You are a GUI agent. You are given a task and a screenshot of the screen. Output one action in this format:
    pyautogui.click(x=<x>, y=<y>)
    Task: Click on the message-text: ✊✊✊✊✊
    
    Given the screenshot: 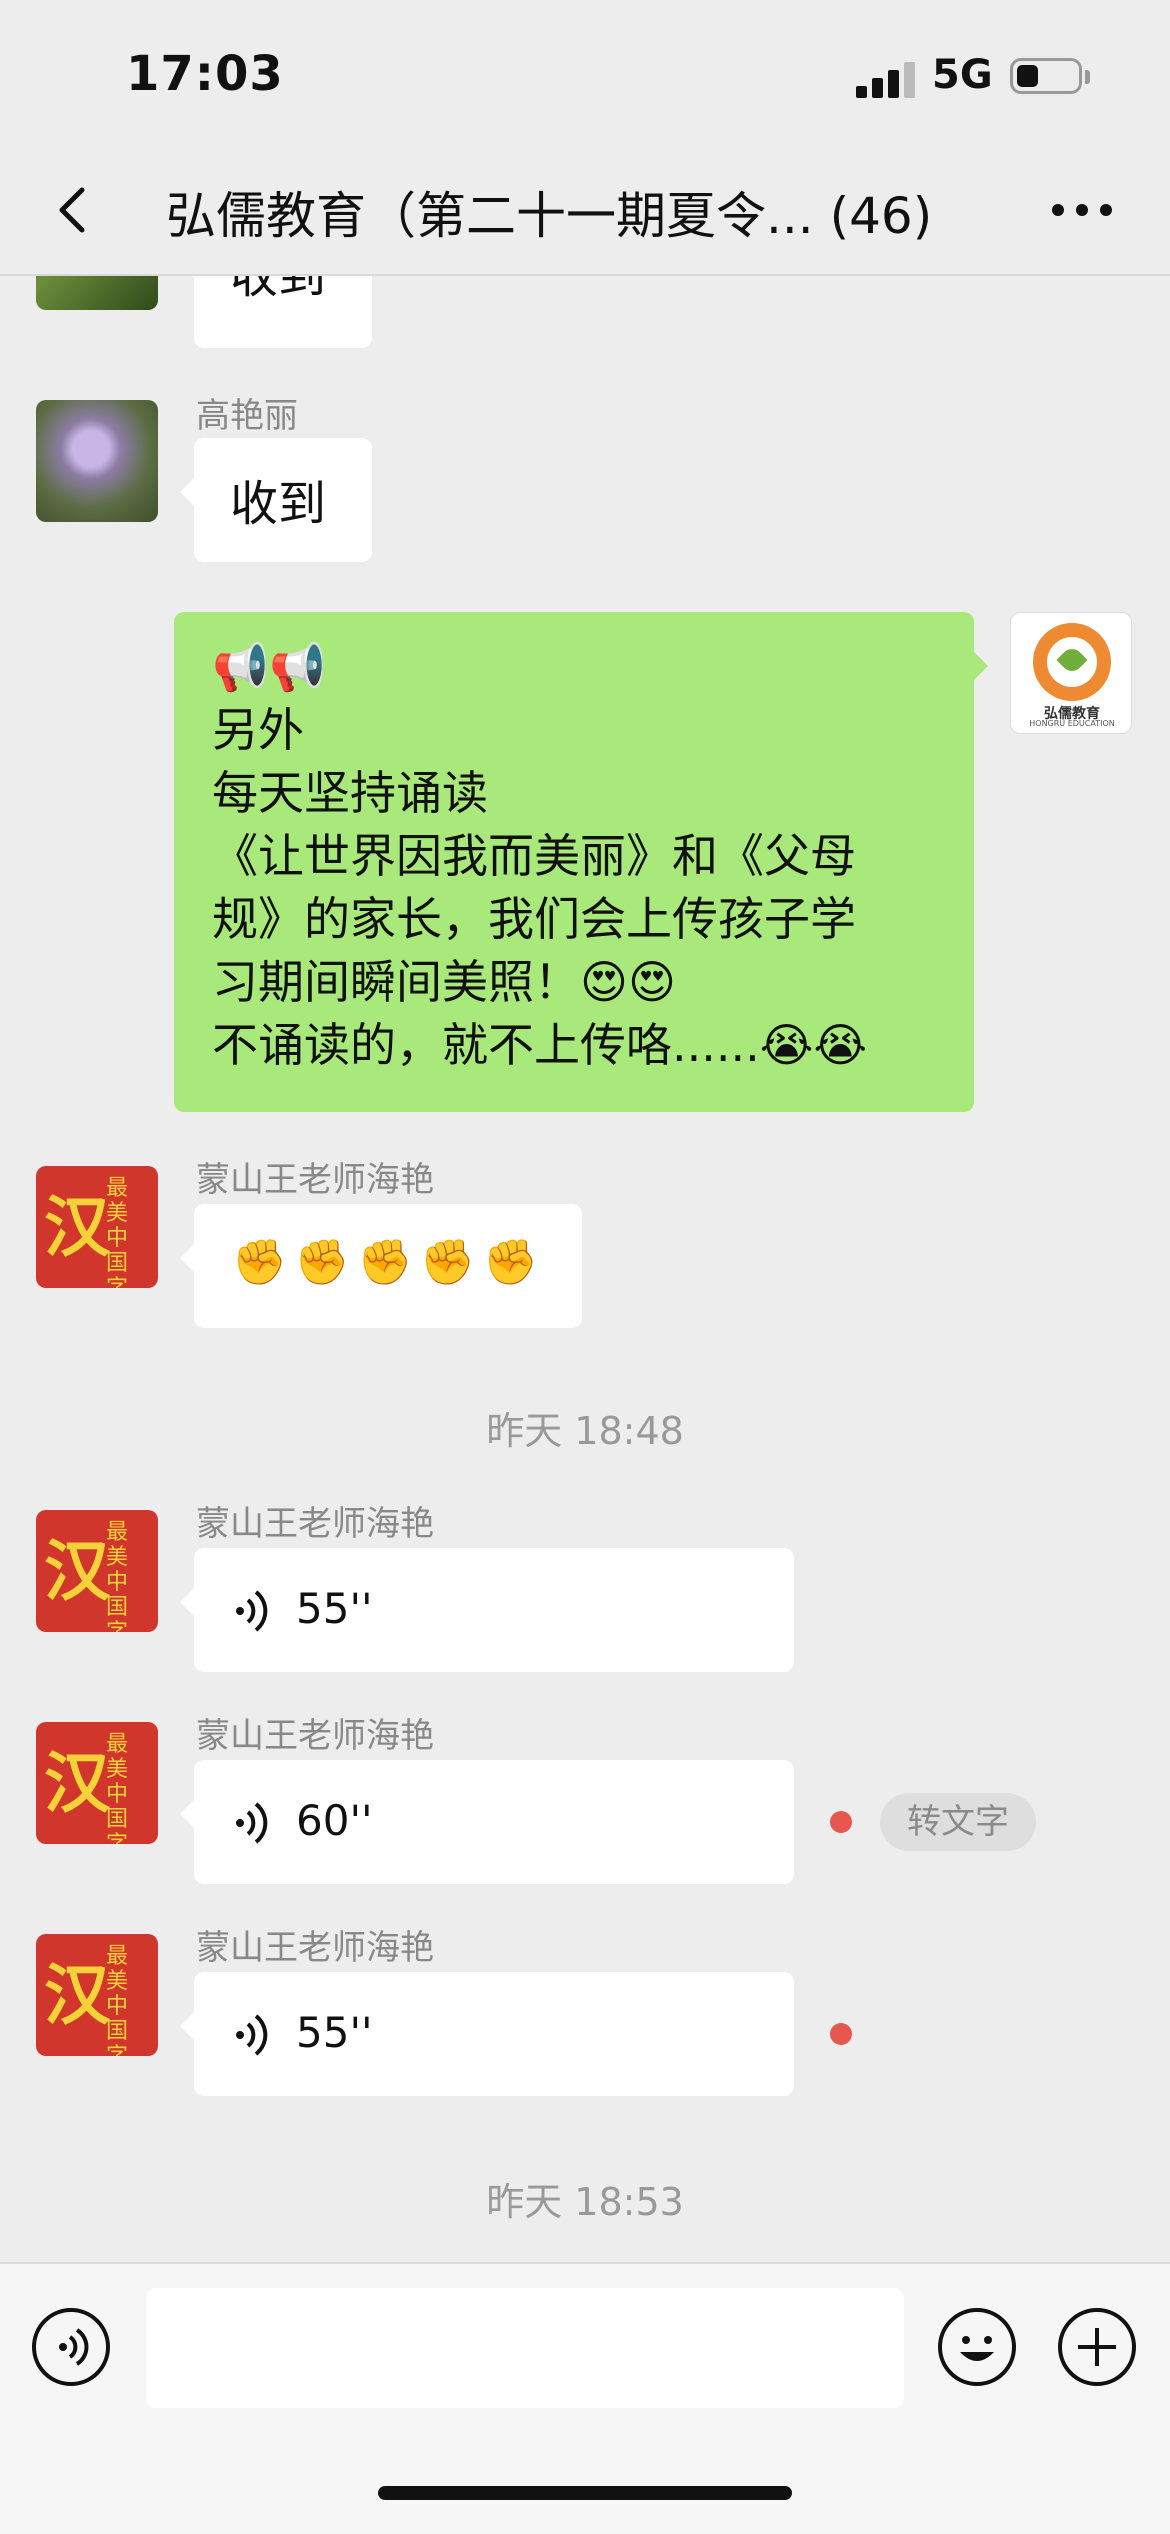 What is the action you would take?
    pyautogui.click(x=389, y=1262)
    